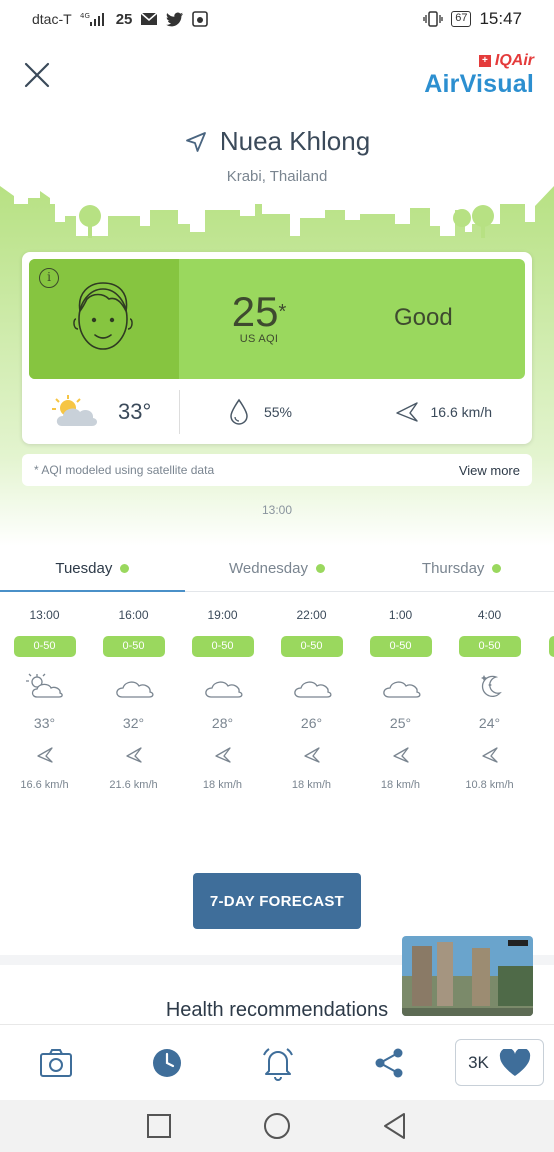 The image size is (554, 1152). I want to click on aqi-face-panel: i, so click(104, 319).